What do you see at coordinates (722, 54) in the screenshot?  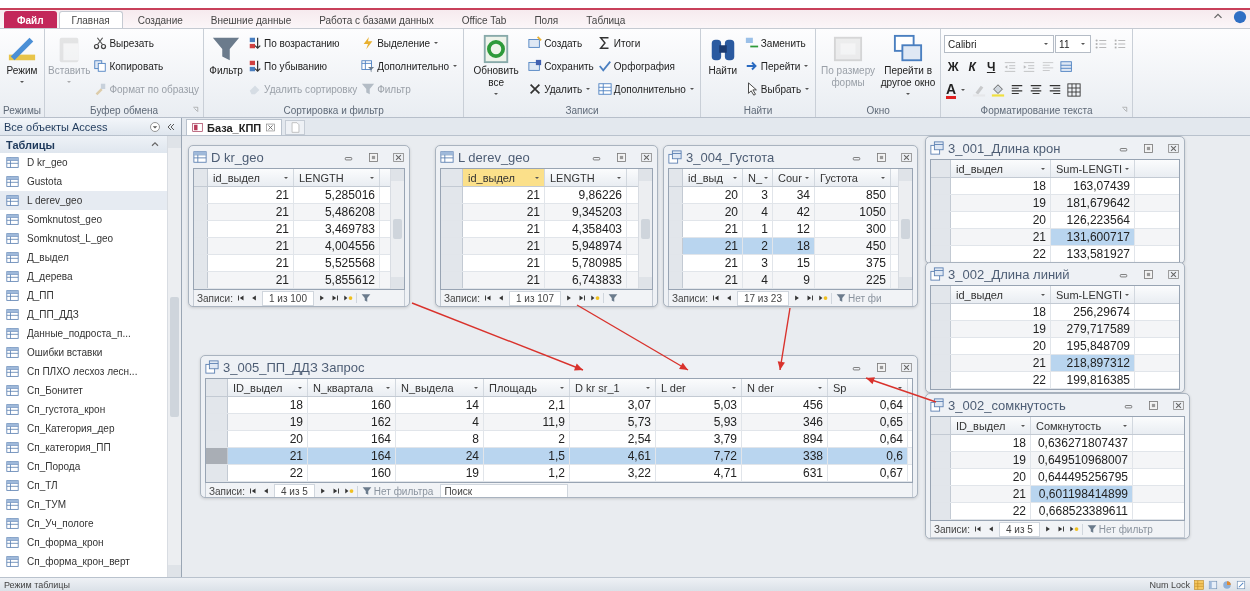 I see `ribbon-button: Найти` at bounding box center [722, 54].